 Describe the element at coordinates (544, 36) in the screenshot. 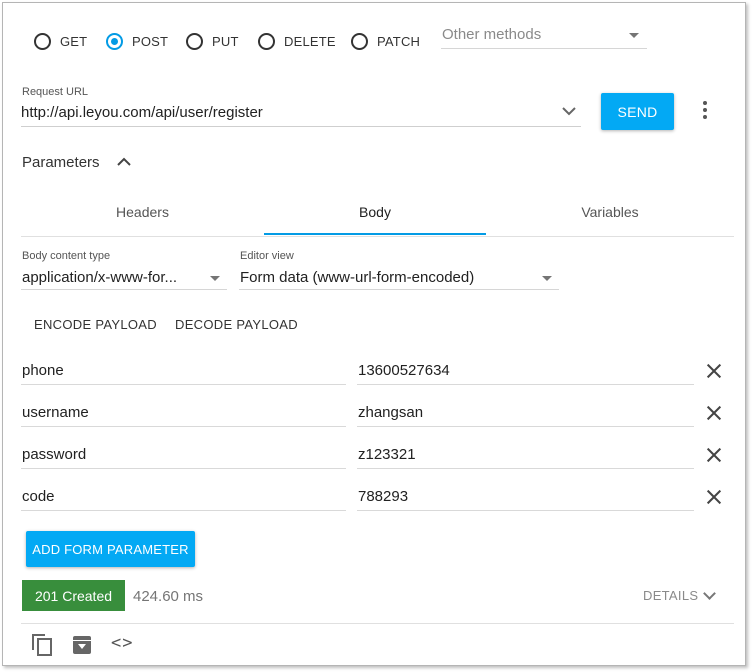

I see `other-methods-select: Other methods` at that location.